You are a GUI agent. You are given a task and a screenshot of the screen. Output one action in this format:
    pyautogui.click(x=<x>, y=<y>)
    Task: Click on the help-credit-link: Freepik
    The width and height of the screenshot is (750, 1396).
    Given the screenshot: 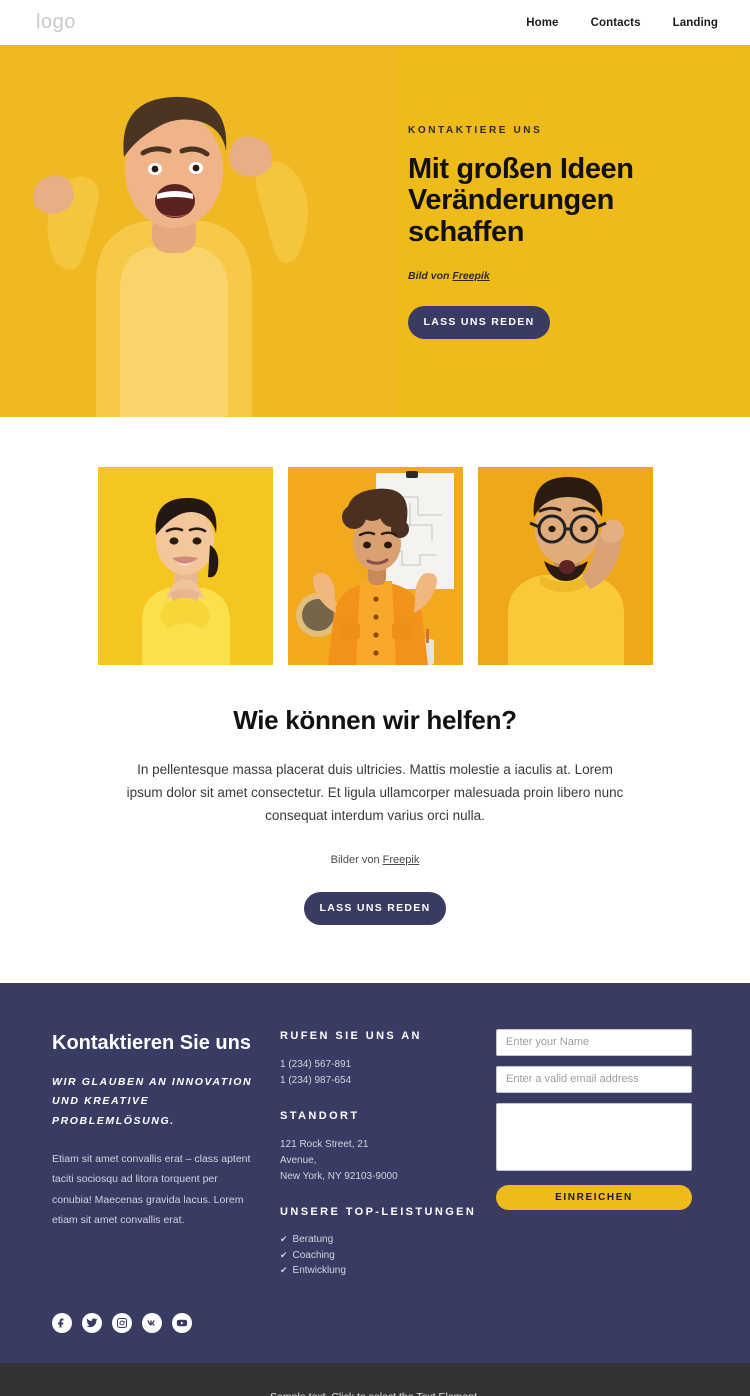 What is the action you would take?
    pyautogui.click(x=401, y=860)
    